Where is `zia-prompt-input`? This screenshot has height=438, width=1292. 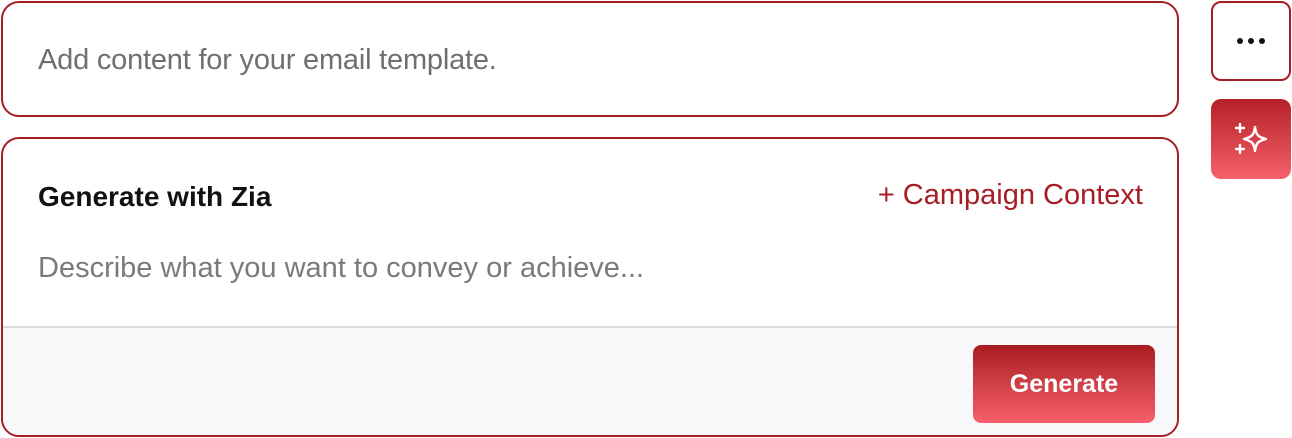
zia-prompt-input is located at coordinates (538, 268).